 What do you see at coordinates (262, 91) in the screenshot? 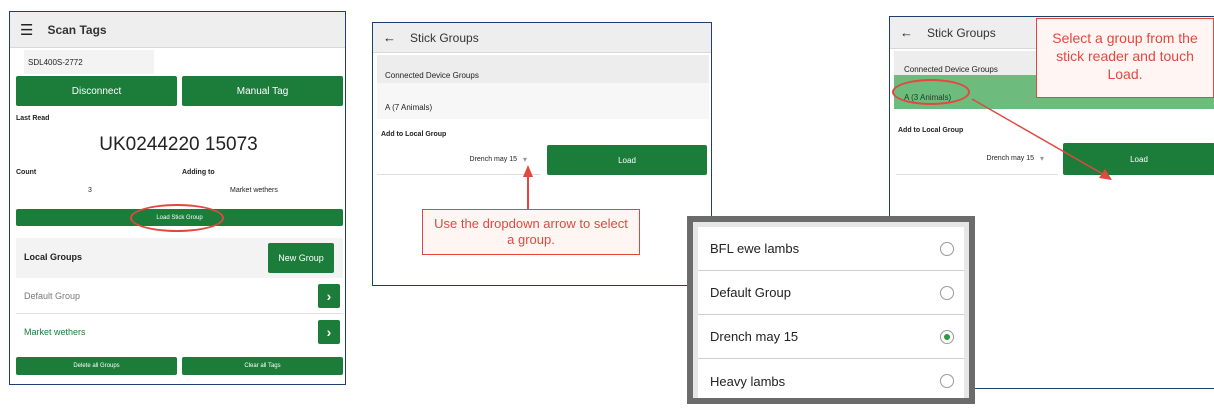
I see `manual-tag-button: Manual Tag` at bounding box center [262, 91].